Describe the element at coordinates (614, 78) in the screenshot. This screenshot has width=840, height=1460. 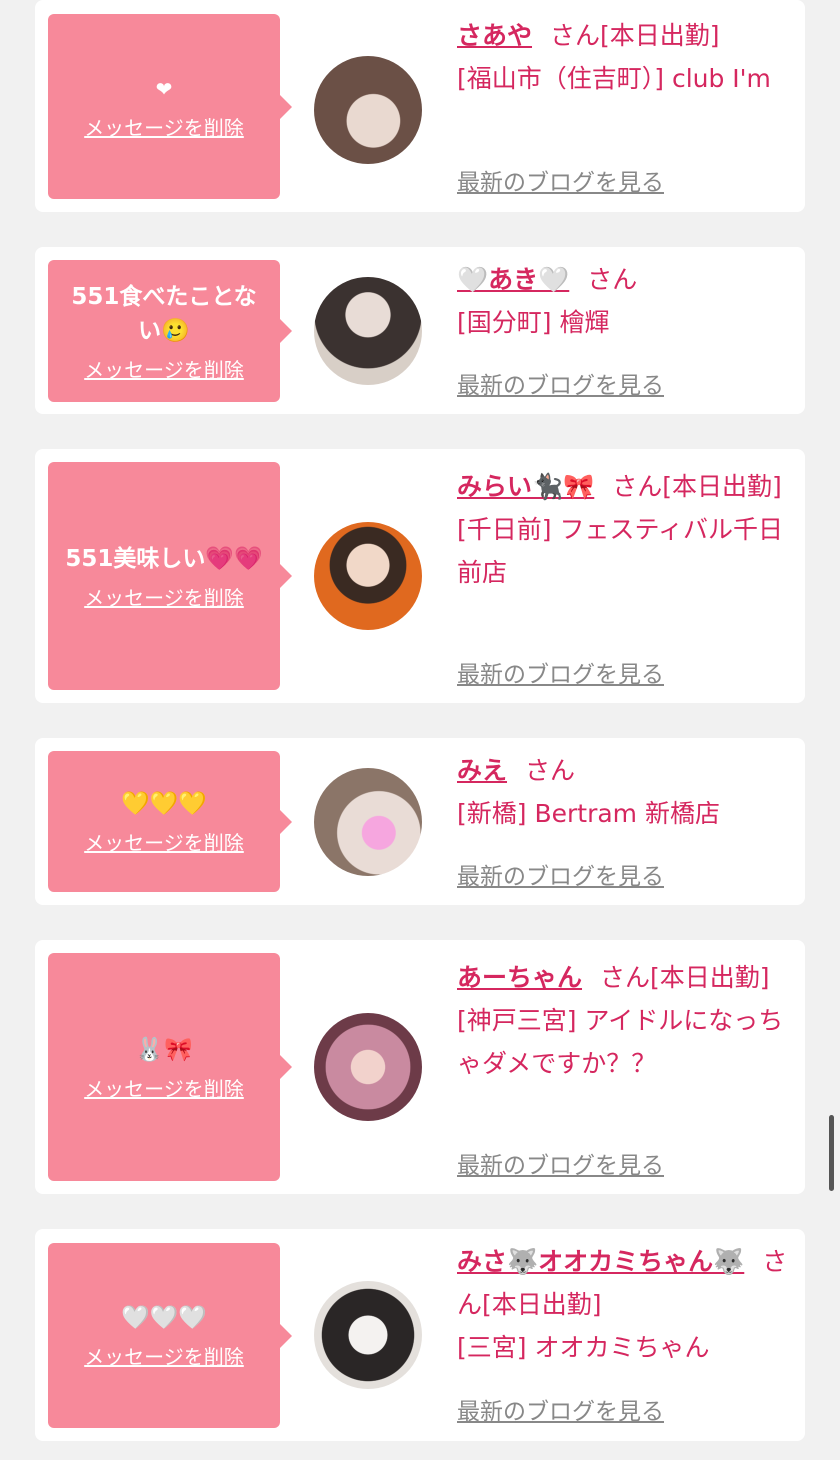
I see `shop-location: [福山市（住吉町）] club I'm` at that location.